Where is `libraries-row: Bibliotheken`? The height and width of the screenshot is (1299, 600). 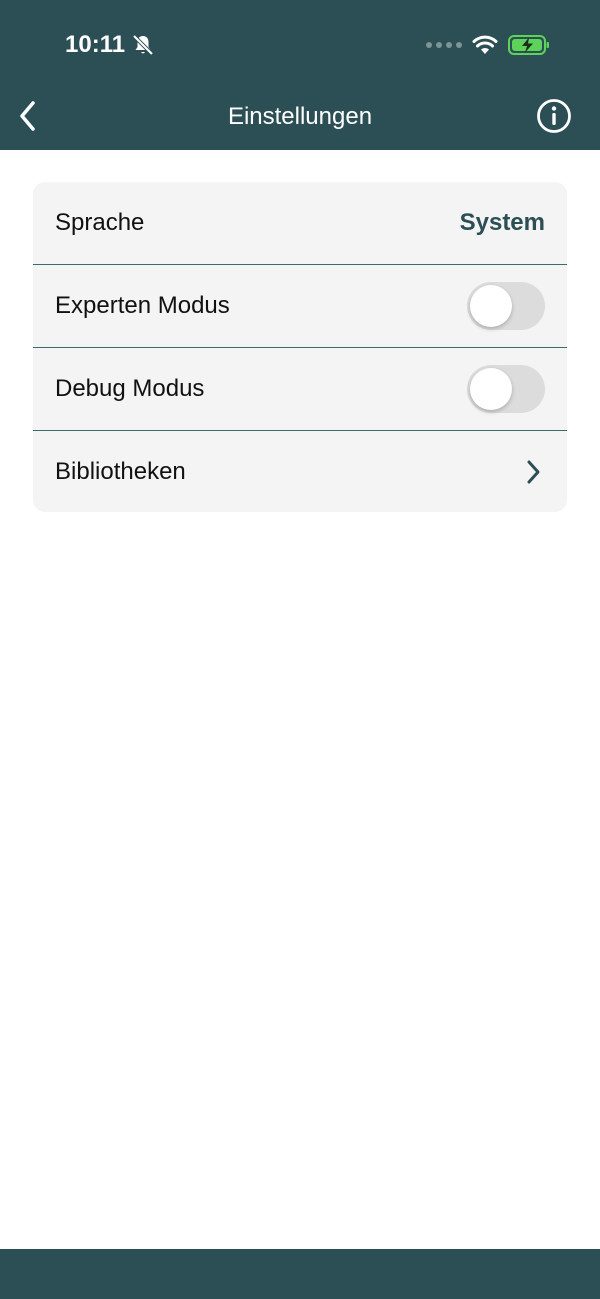 libraries-row: Bibliotheken is located at coordinates (300, 471).